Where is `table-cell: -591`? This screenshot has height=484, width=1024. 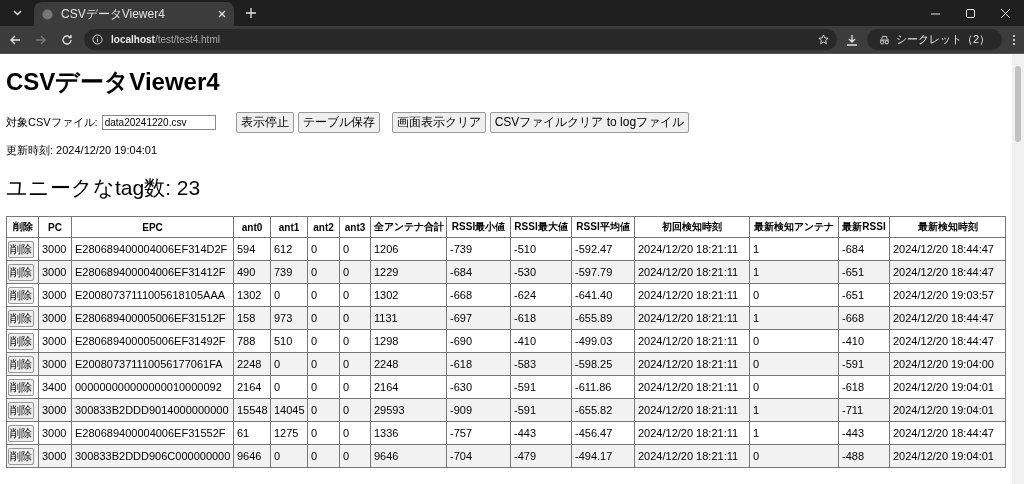 table-cell: -591 is located at coordinates (541, 387).